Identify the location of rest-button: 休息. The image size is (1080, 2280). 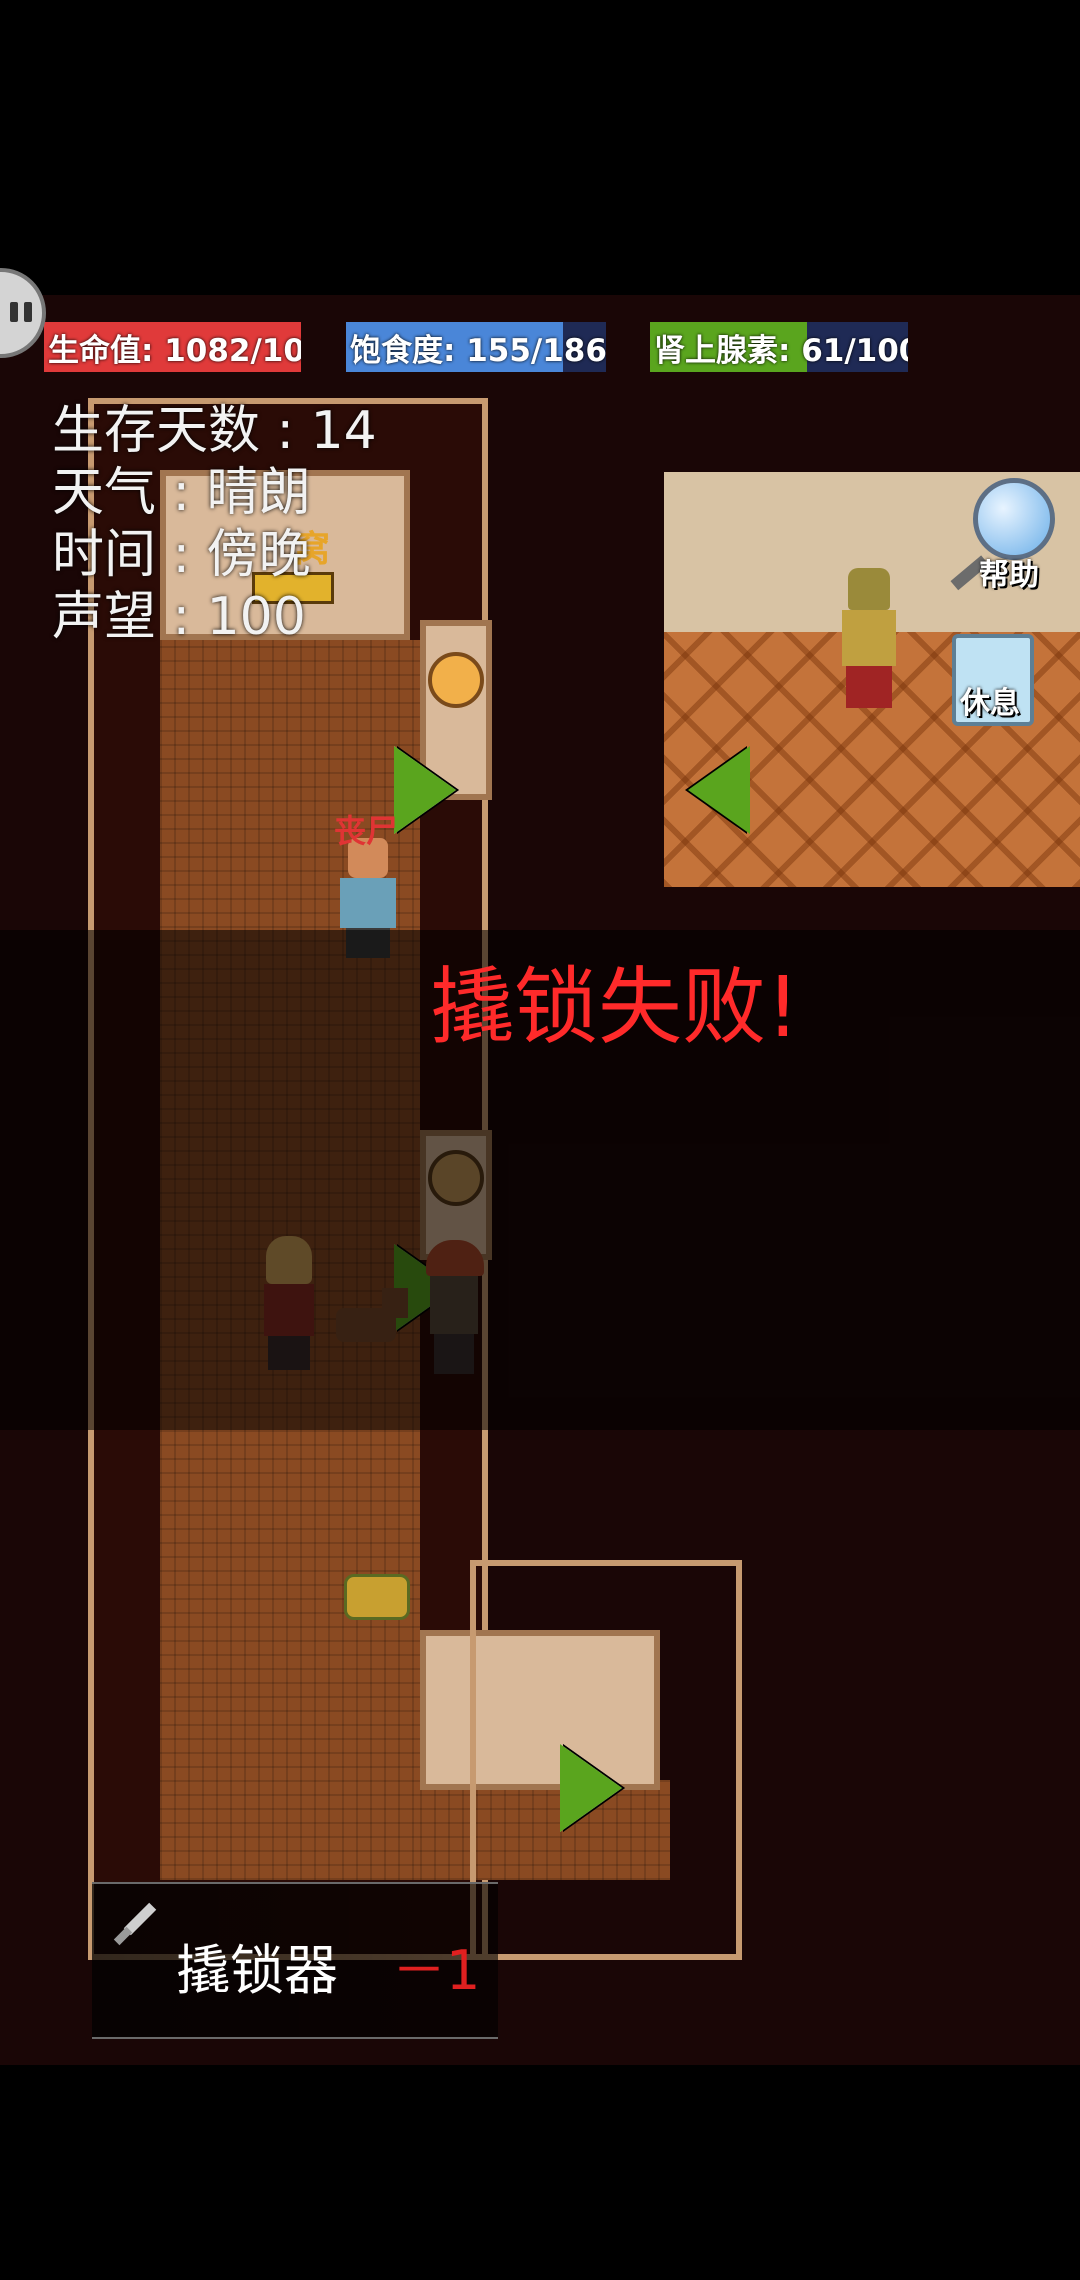
(991, 677).